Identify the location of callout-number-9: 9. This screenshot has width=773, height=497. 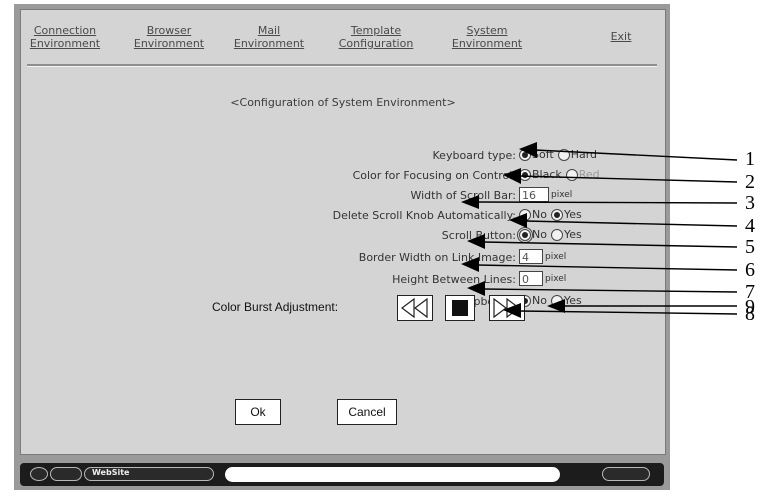
(750, 307).